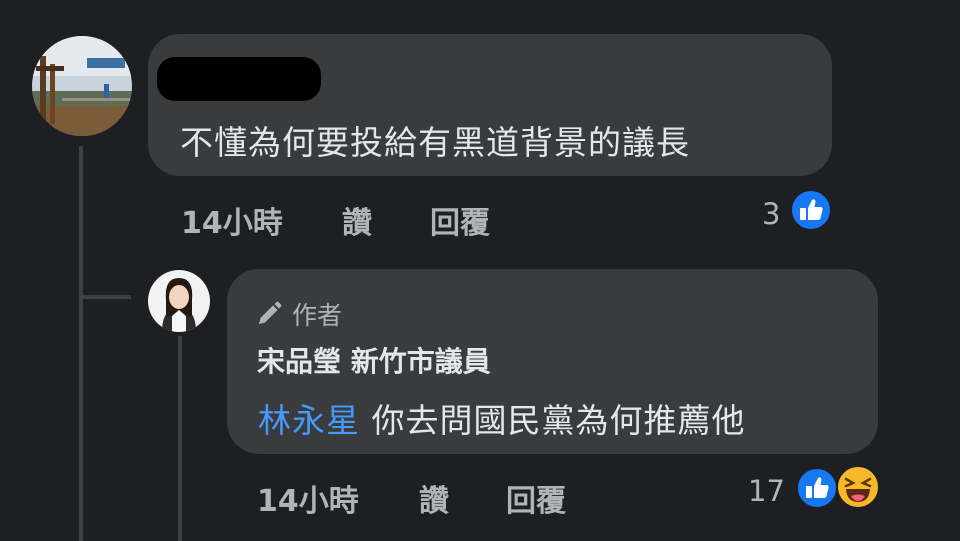 The width and height of the screenshot is (960, 541). Describe the element at coordinates (270, 312) in the screenshot. I see `pencil-icon` at that location.